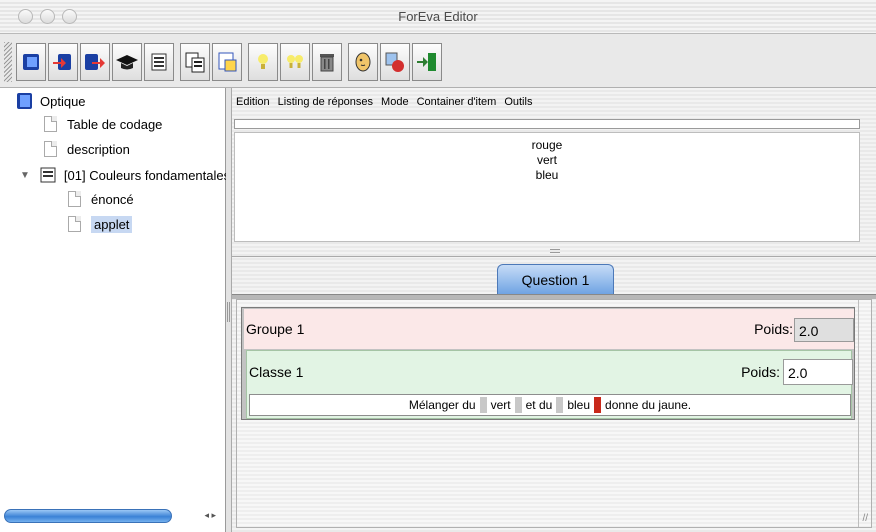  I want to click on copy-button, so click(195, 62).